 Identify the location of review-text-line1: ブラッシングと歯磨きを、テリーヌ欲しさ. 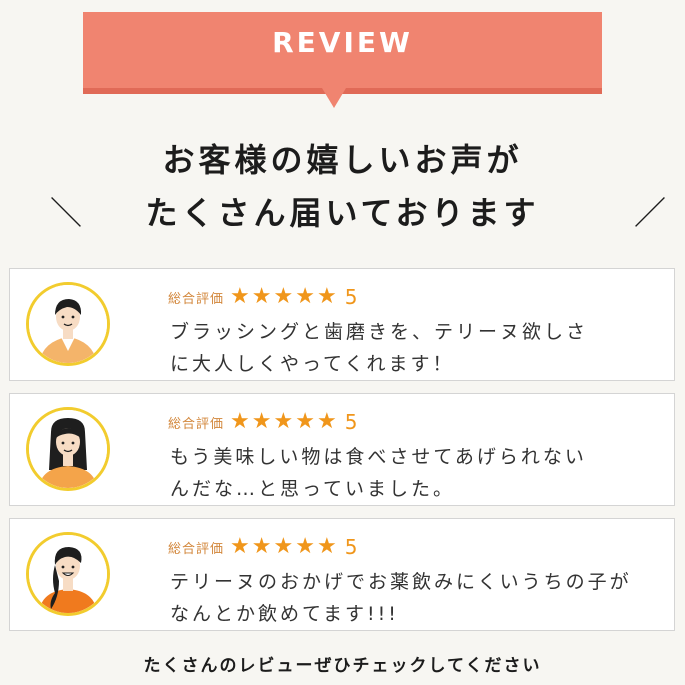
(379, 332).